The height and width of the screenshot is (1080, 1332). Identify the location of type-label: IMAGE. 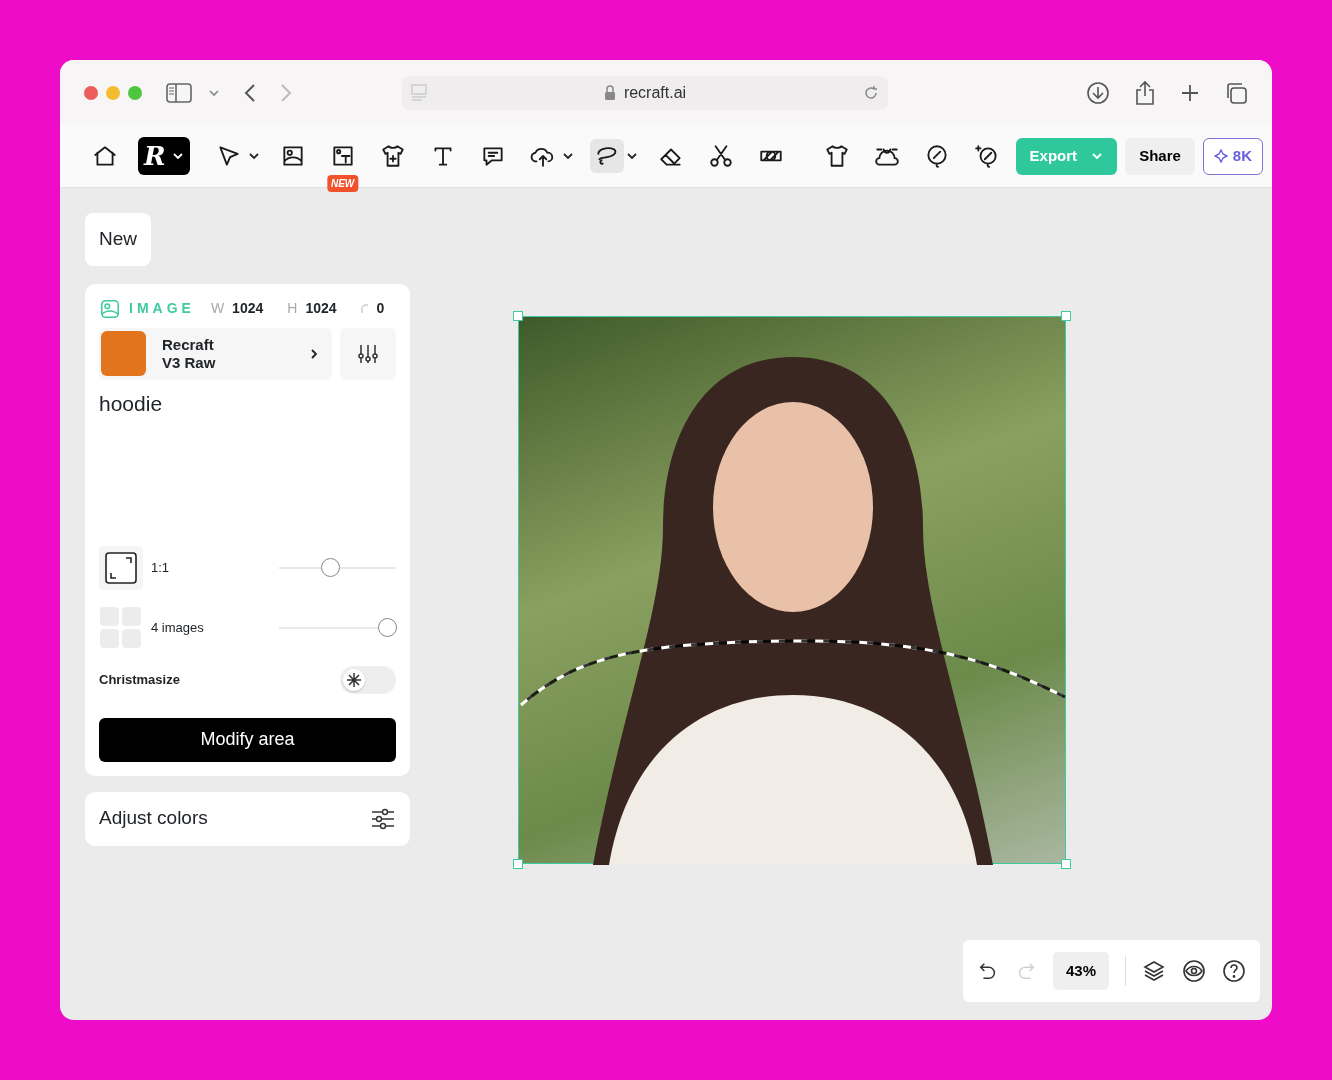
(162, 308).